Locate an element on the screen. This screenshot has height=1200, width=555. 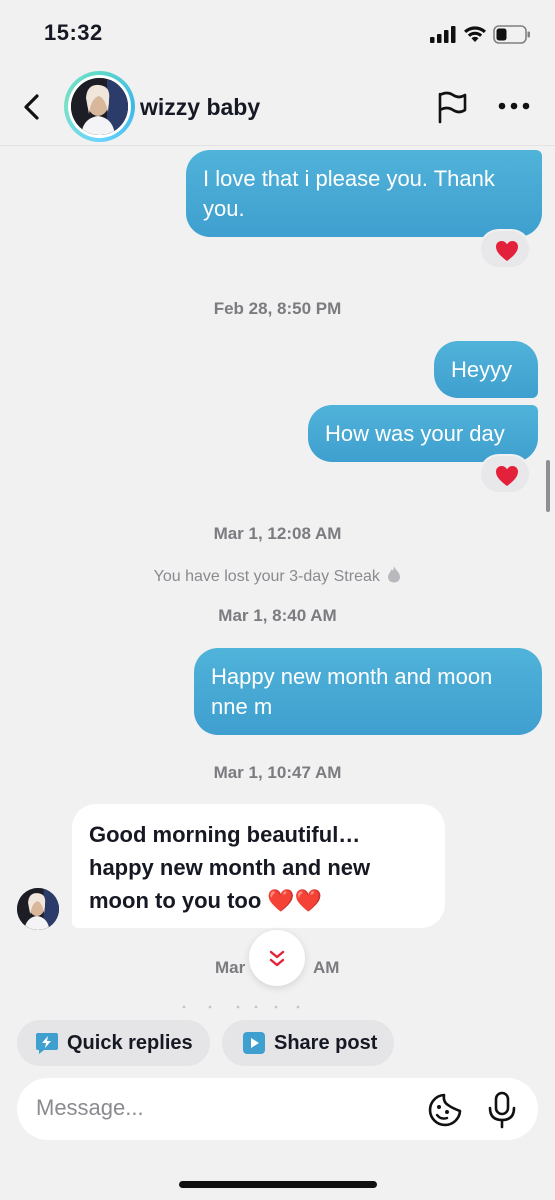
header-divider is located at coordinates (277, 145).